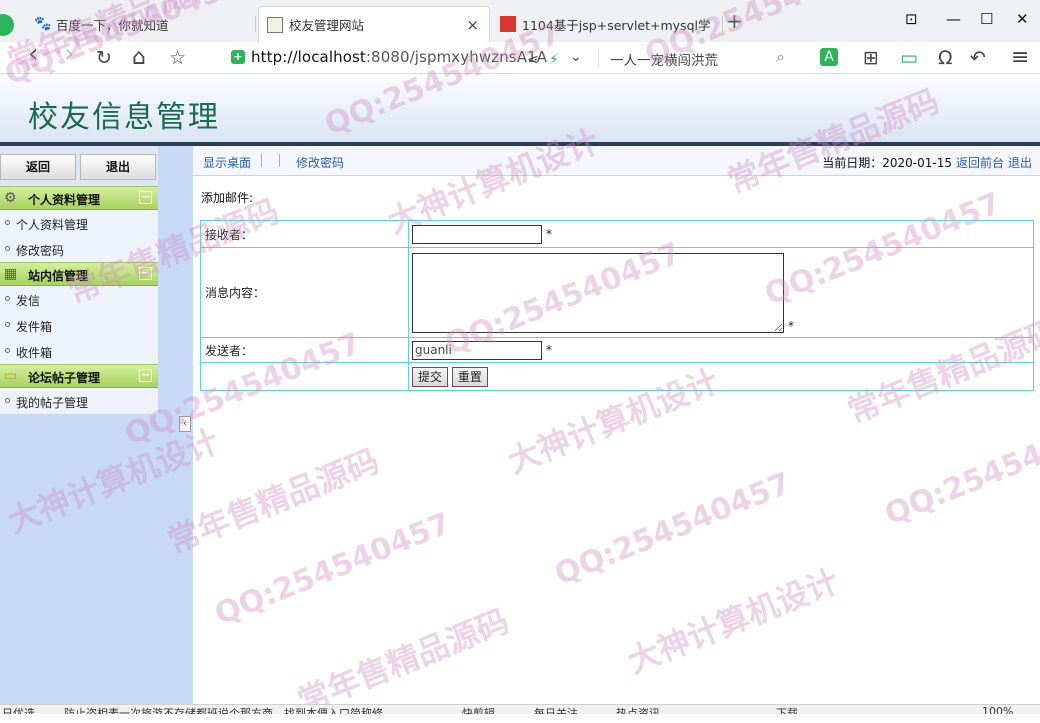 This screenshot has height=723, width=1040. Describe the element at coordinates (477, 234) in the screenshot. I see `receiver-input` at that location.